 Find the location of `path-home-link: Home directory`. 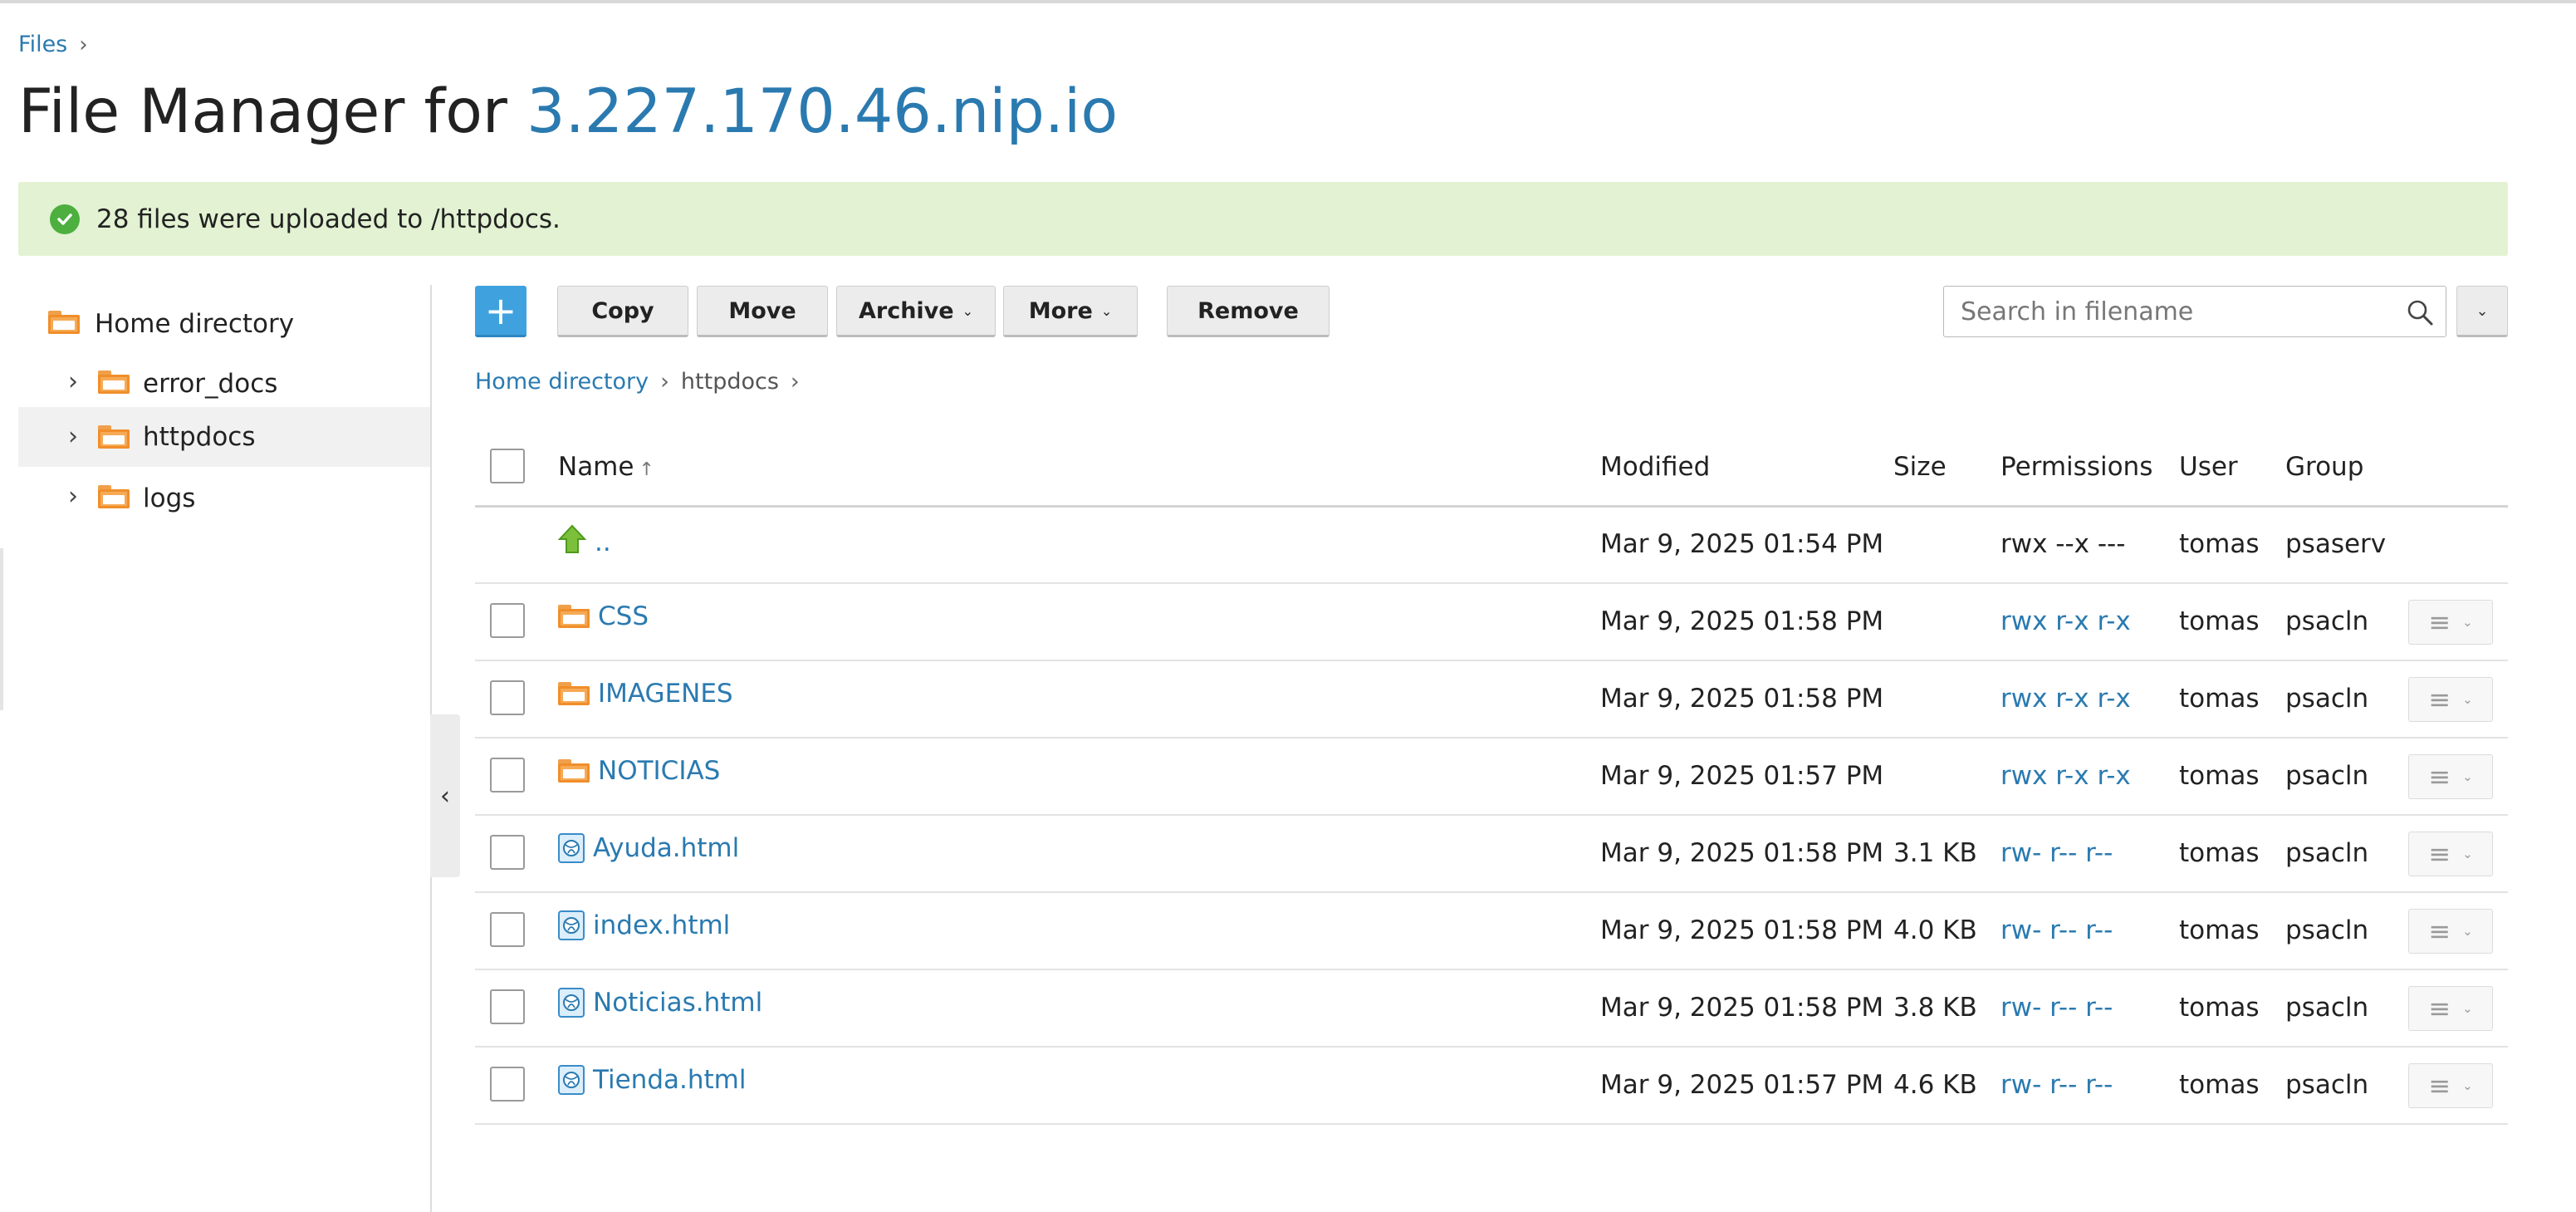

path-home-link: Home directory is located at coordinates (562, 382).